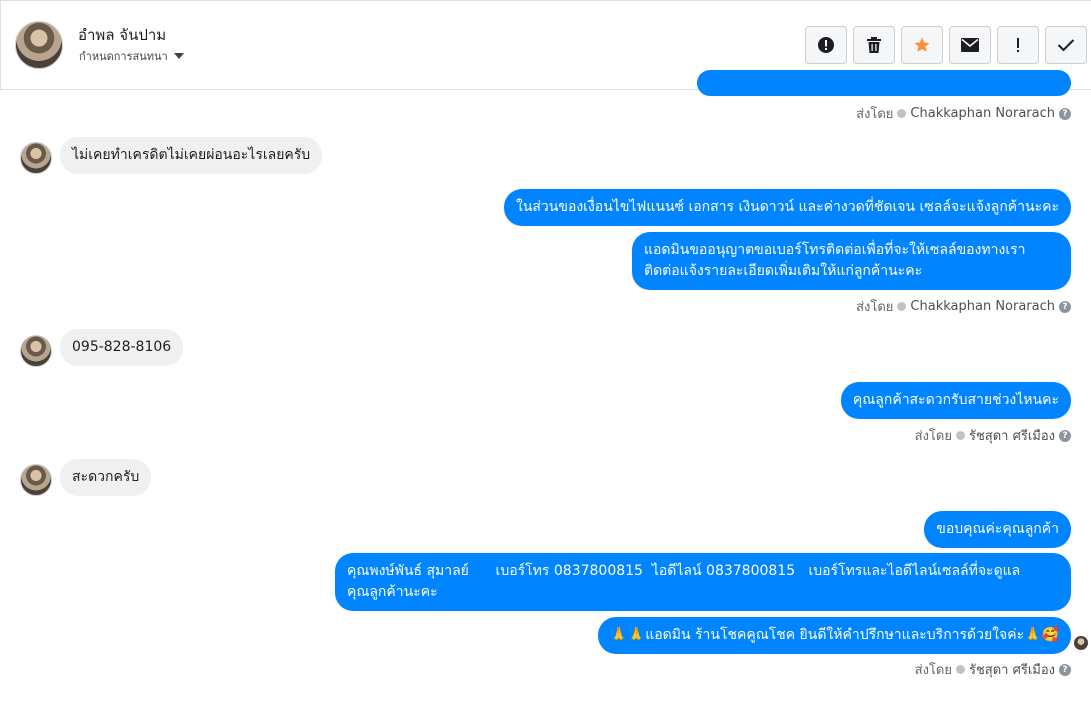  Describe the element at coordinates (123, 56) in the screenshot. I see `schedule-label: กำหนดการสนทนา` at that location.